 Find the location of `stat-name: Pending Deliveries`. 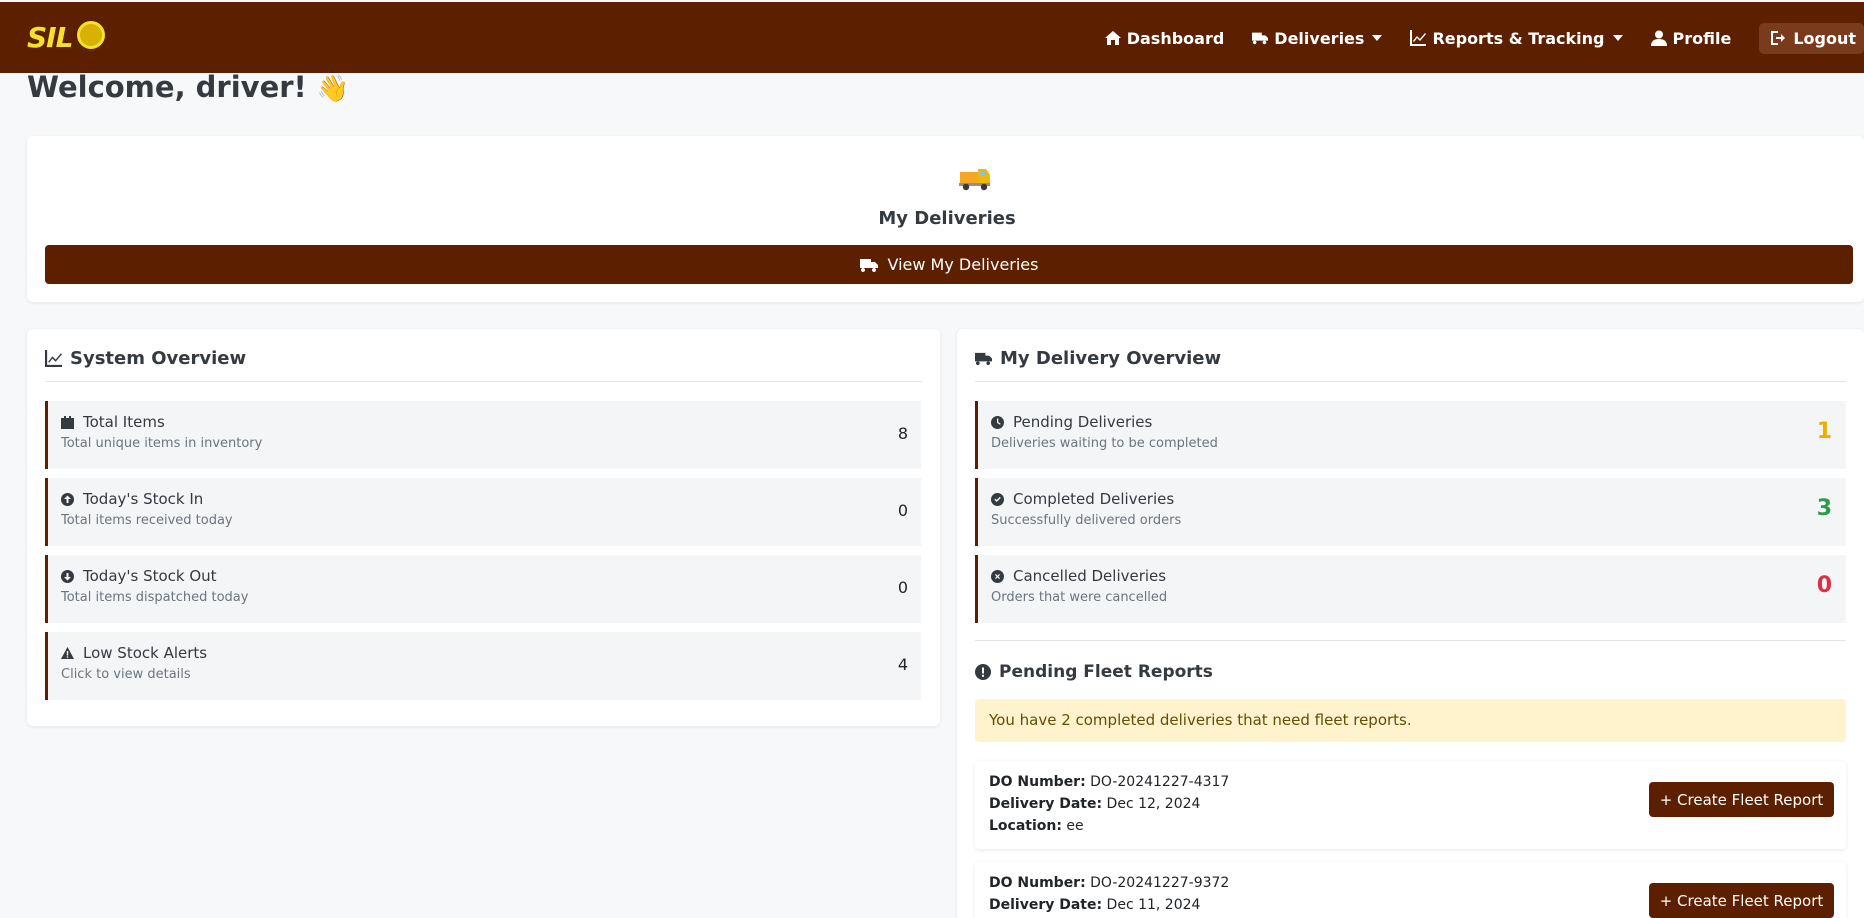

stat-name: Pending Deliveries is located at coordinates (1071, 422).